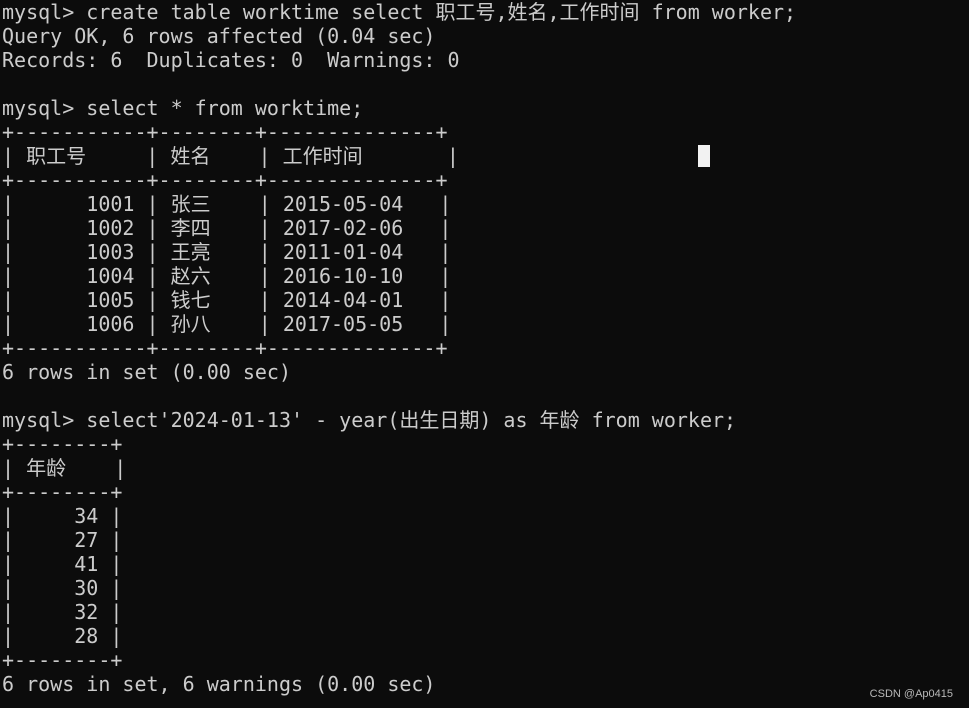 Image resolution: width=969 pixels, height=708 pixels. I want to click on age-table-header-row: | 年龄 |, so click(64, 468).